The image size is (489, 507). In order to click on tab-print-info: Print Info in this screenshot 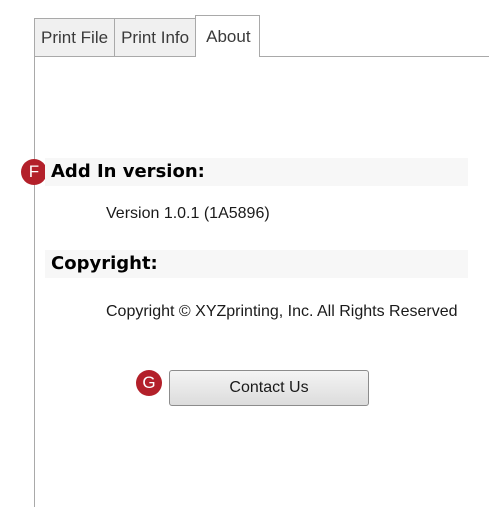, I will do `click(155, 37)`.